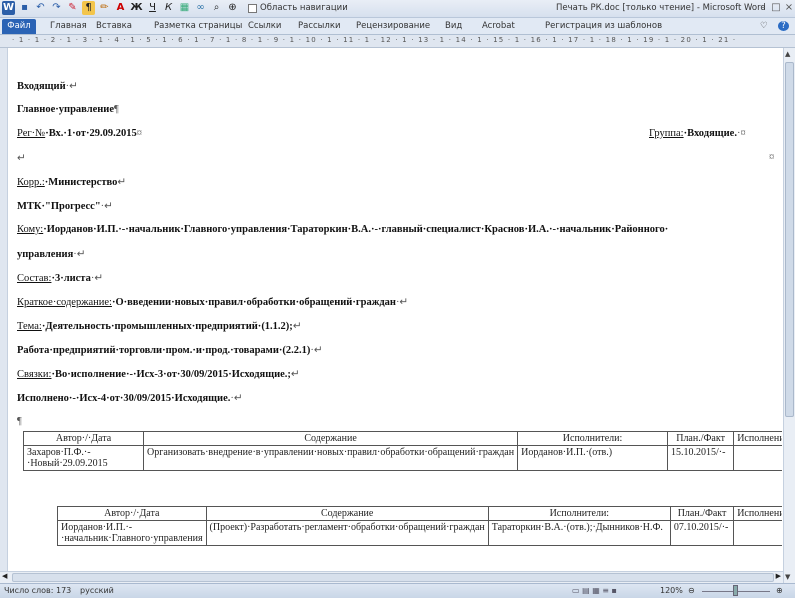 The width and height of the screenshot is (795, 598). What do you see at coordinates (31, 133) in the screenshot?
I see `reg-label: Рег·№` at bounding box center [31, 133].